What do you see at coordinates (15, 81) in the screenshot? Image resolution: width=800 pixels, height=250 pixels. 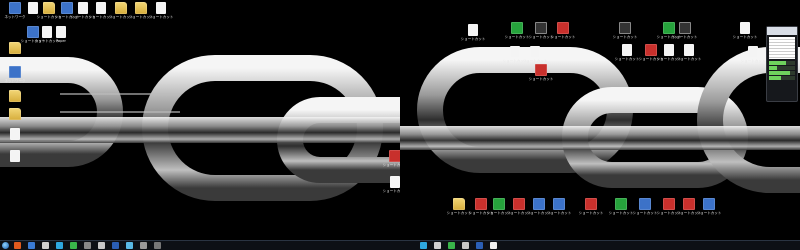 I see `shortcut-label: ネットワーク` at bounding box center [15, 81].